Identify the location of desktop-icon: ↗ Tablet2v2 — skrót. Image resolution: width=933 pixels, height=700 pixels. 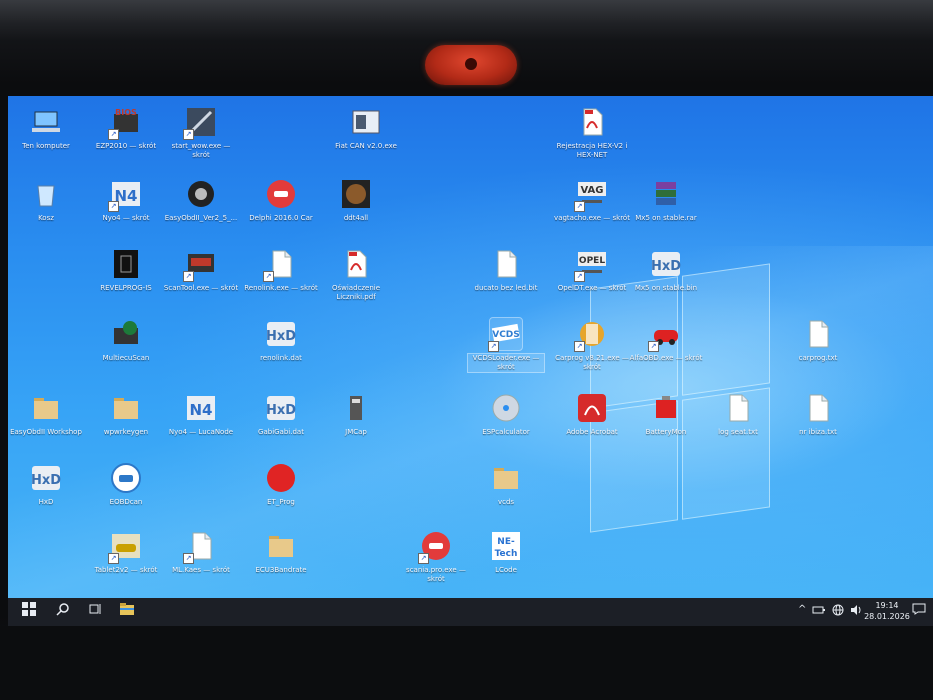
(126, 552).